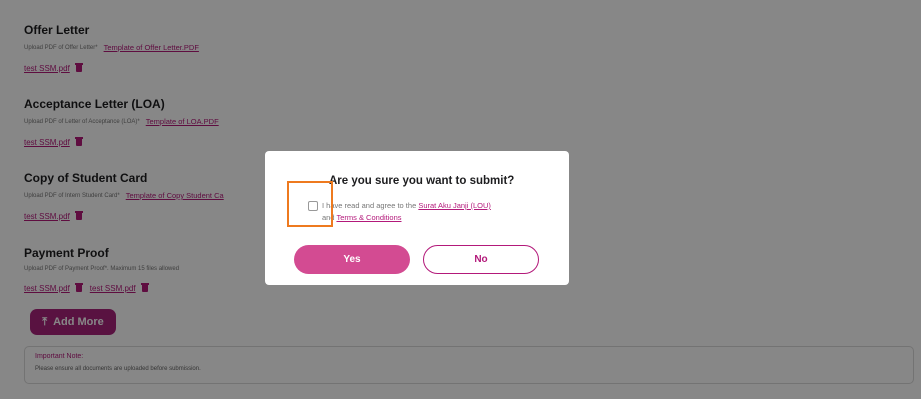  What do you see at coordinates (481, 259) in the screenshot?
I see `no-button: No` at bounding box center [481, 259].